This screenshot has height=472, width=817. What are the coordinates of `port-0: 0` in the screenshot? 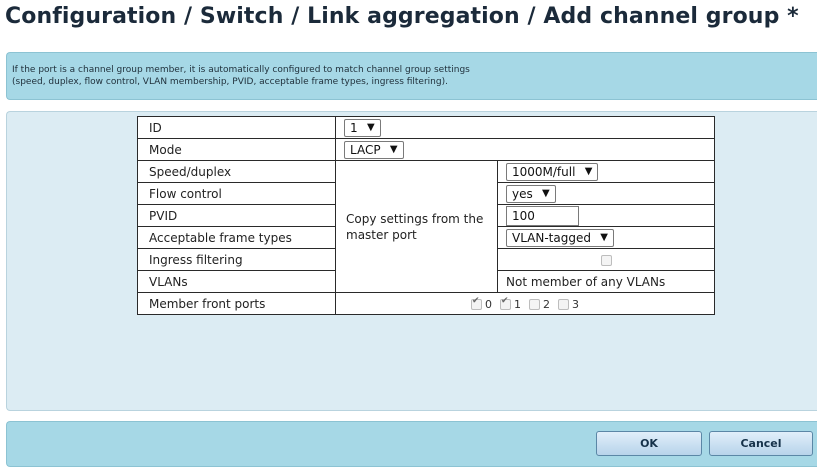 It's located at (481, 303).